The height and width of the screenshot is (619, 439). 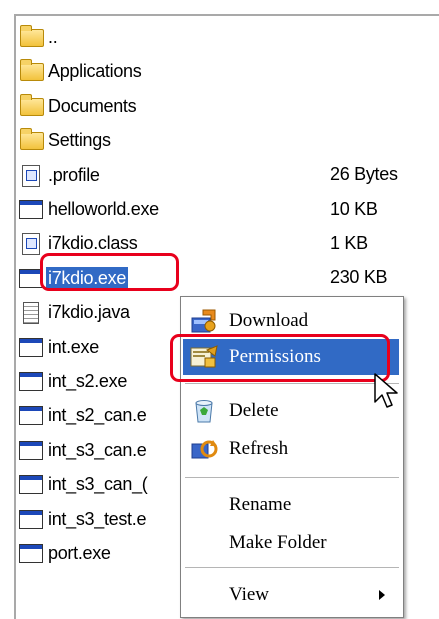 I want to click on file-row: Documents, so click(x=223, y=106).